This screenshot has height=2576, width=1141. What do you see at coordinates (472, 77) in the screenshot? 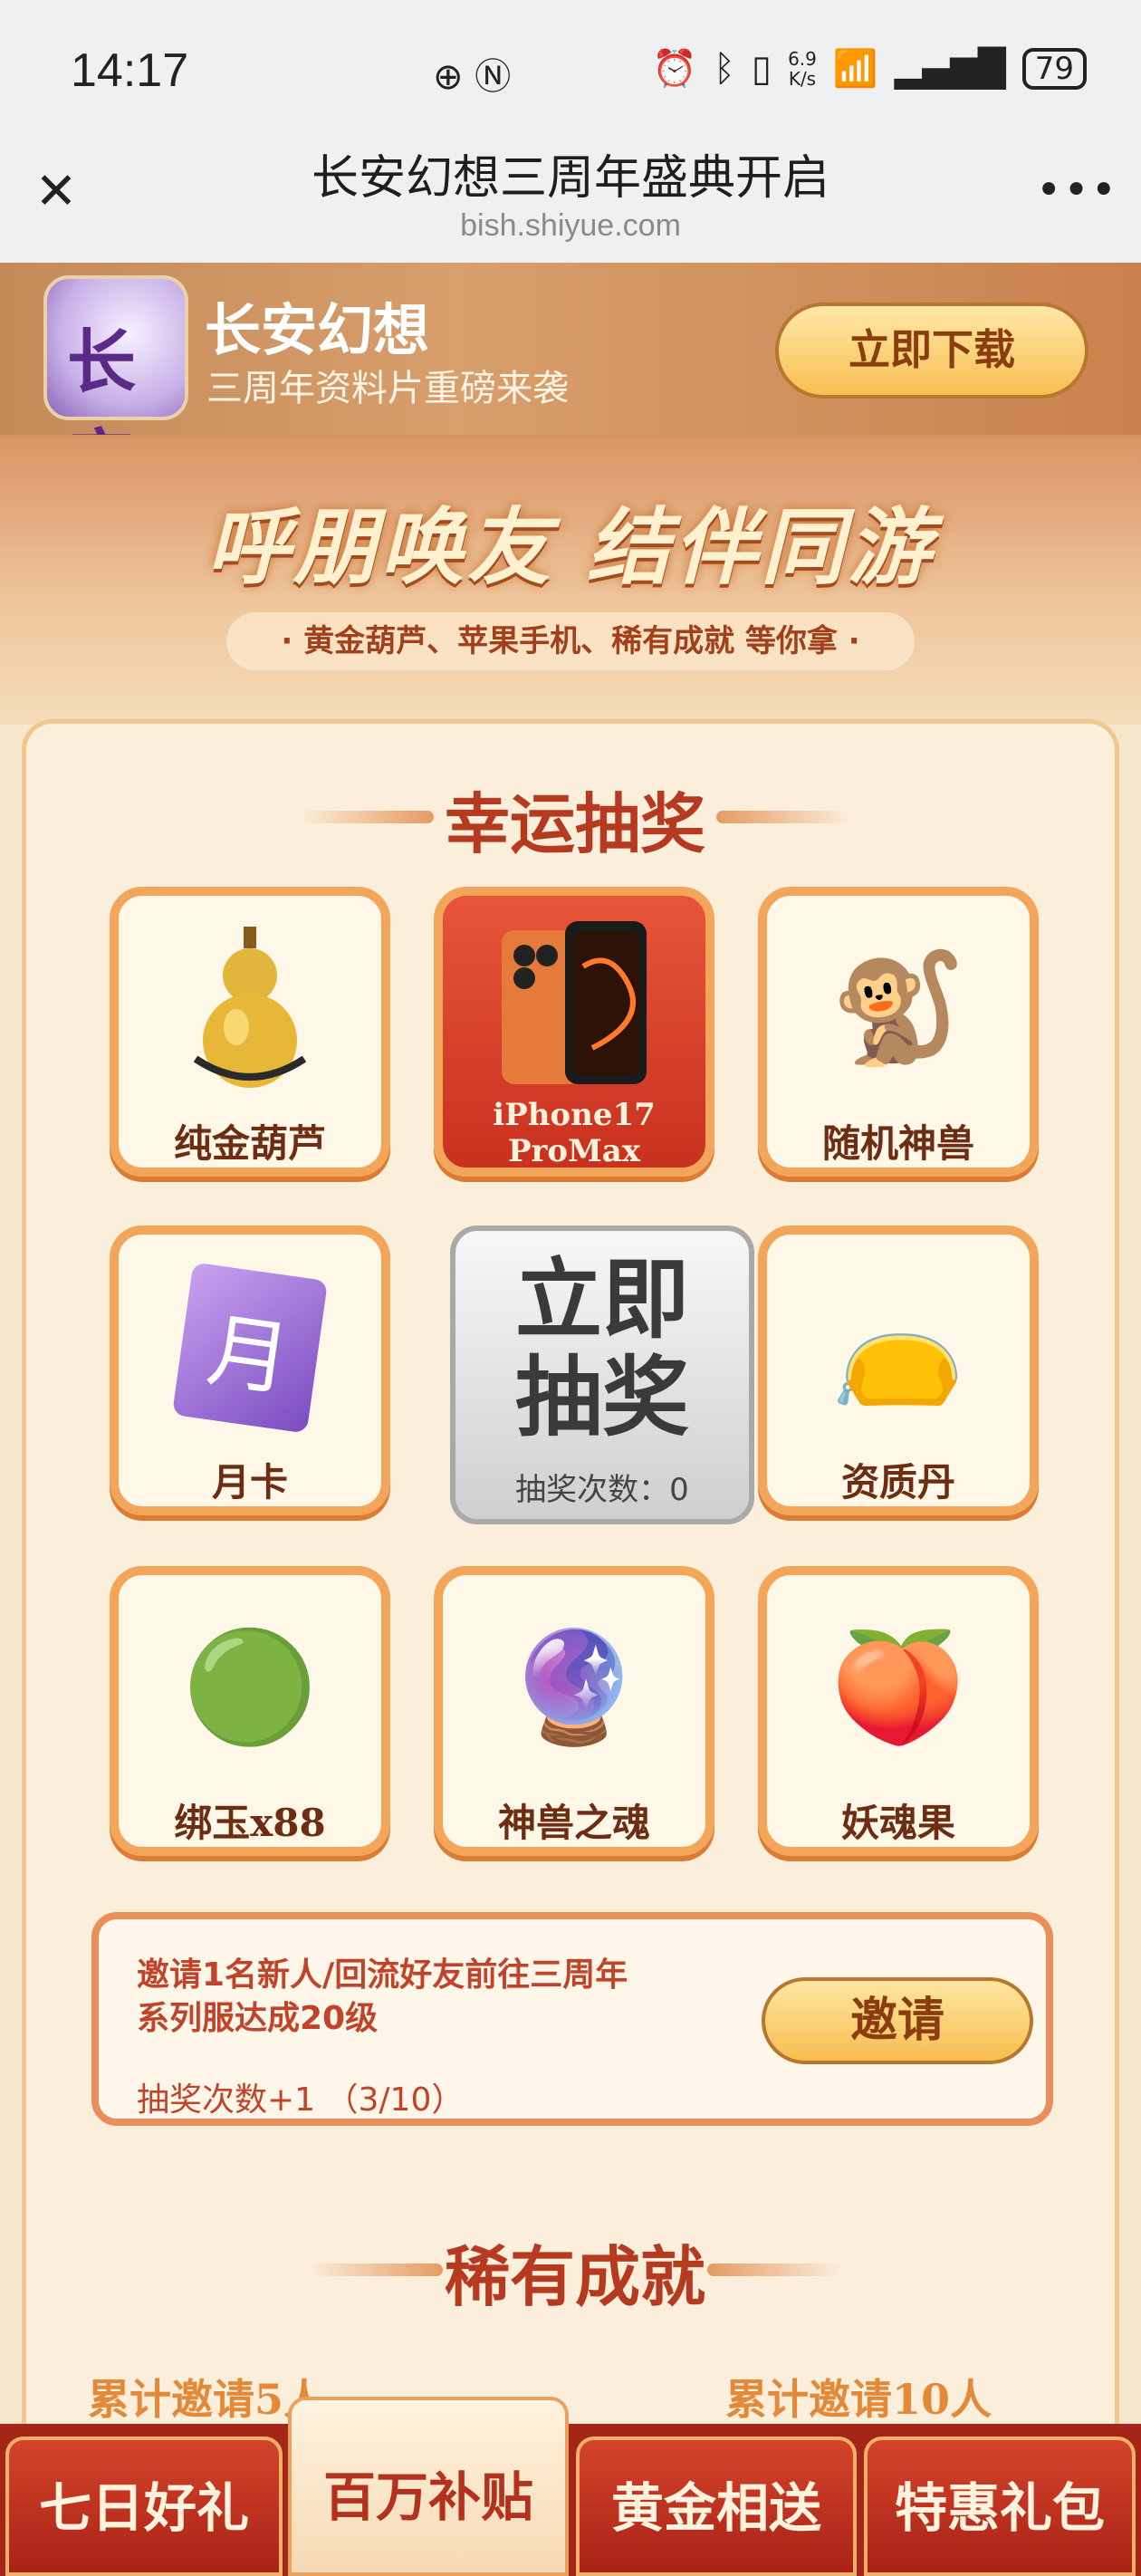
I see `status-notification-icons: ⊕ Ⓝ` at bounding box center [472, 77].